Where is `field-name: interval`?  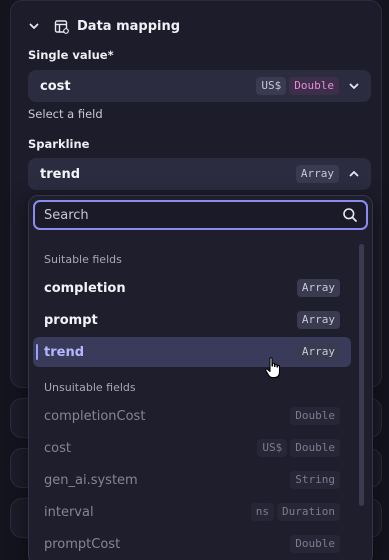
field-name: interval is located at coordinates (69, 512).